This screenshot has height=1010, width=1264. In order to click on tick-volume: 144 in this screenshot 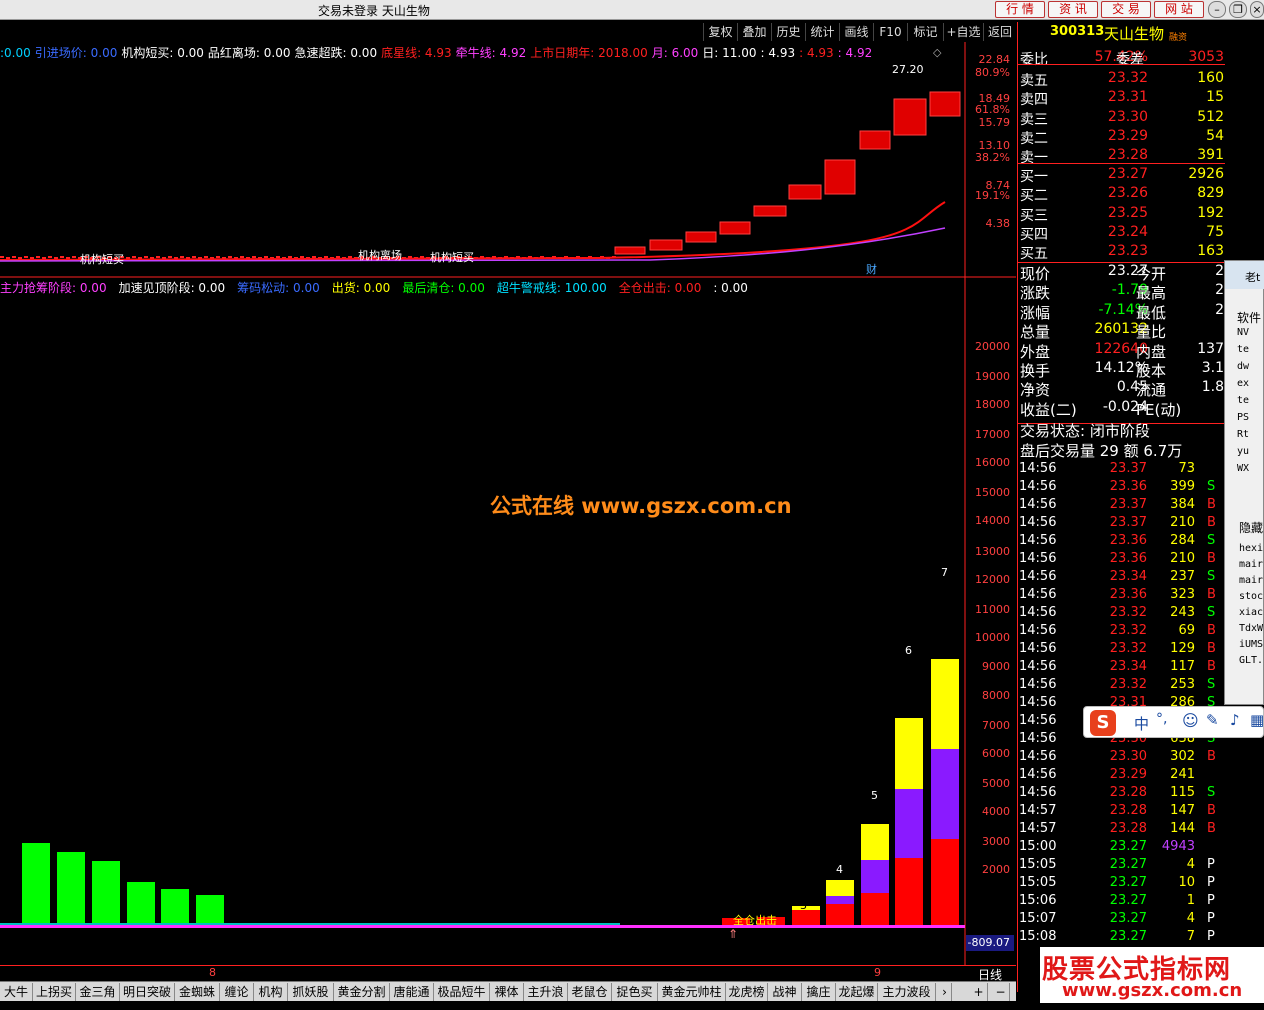, I will do `click(1182, 828)`.